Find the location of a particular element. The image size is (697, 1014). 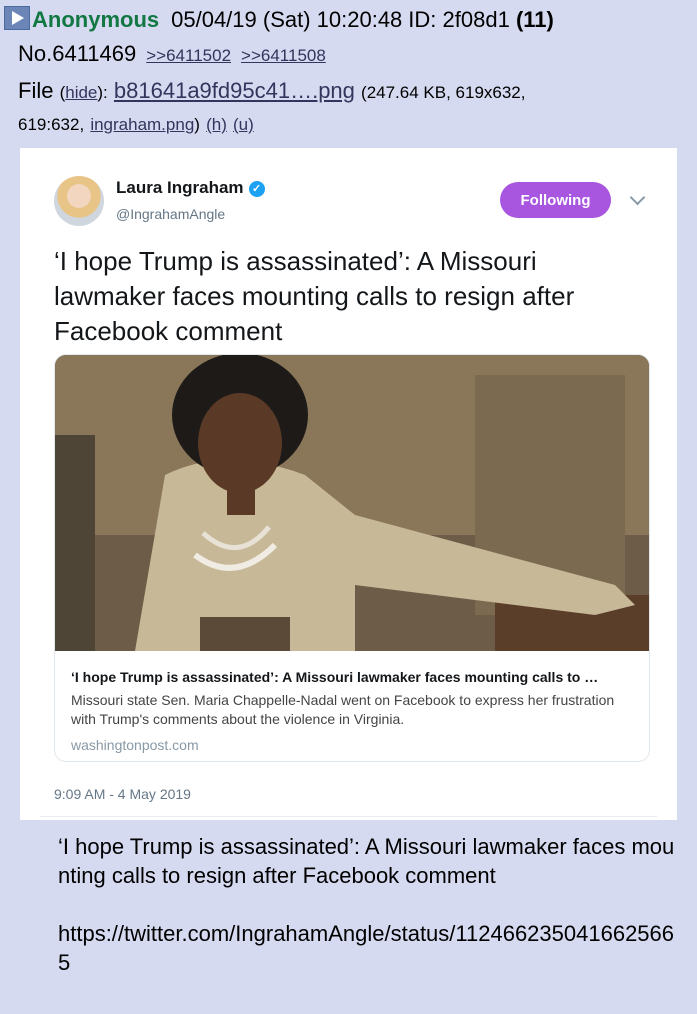

chevron-down-icon is located at coordinates (637, 197).